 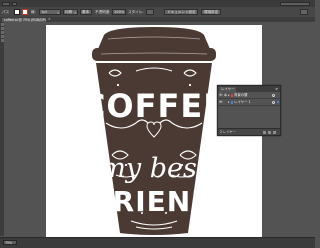 What do you see at coordinates (154, 168) in the screenshot?
I see `my-best-text: my best` at bounding box center [154, 168].